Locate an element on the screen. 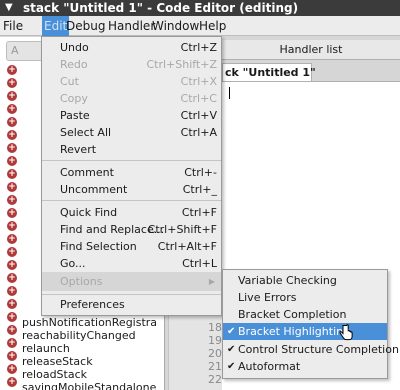  menu-item-uncomment: Uncomment Ctrl+_ is located at coordinates (131, 189).